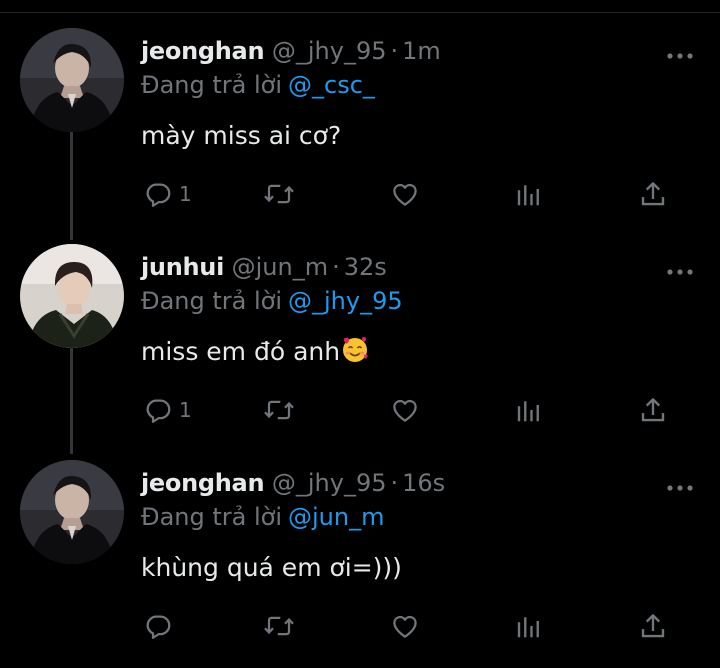 The image size is (720, 668). What do you see at coordinates (241, 135) in the screenshot?
I see `tweet-text: mày miss ai cơ?` at bounding box center [241, 135].